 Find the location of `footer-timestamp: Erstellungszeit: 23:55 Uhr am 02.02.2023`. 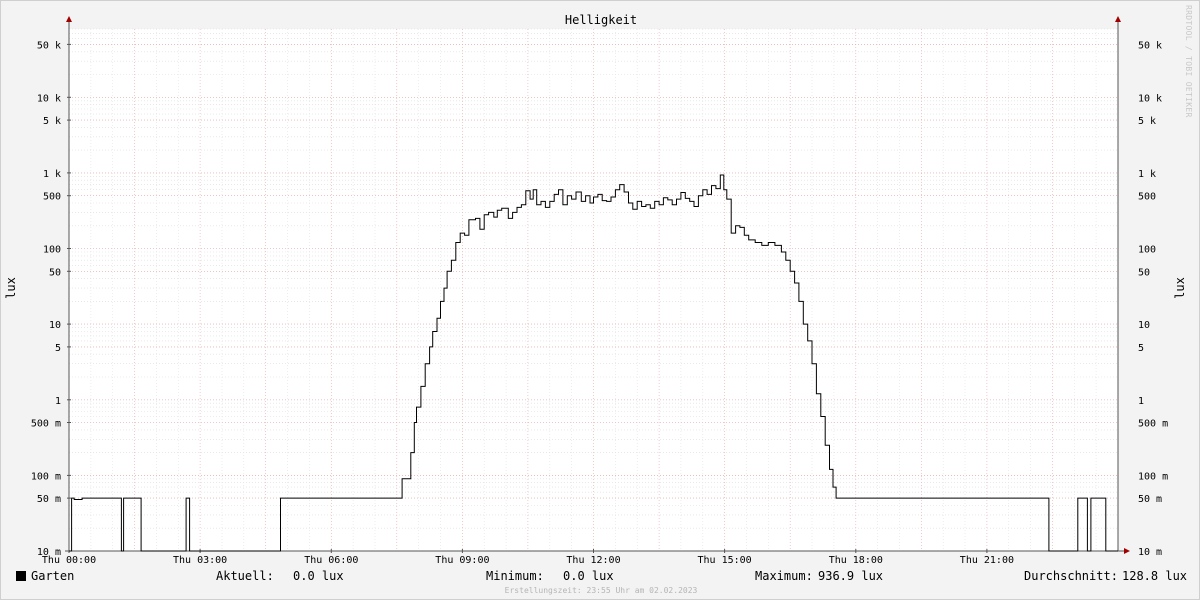

footer-timestamp: Erstellungszeit: 23:55 Uhr am 02.02.2023 is located at coordinates (601, 590).